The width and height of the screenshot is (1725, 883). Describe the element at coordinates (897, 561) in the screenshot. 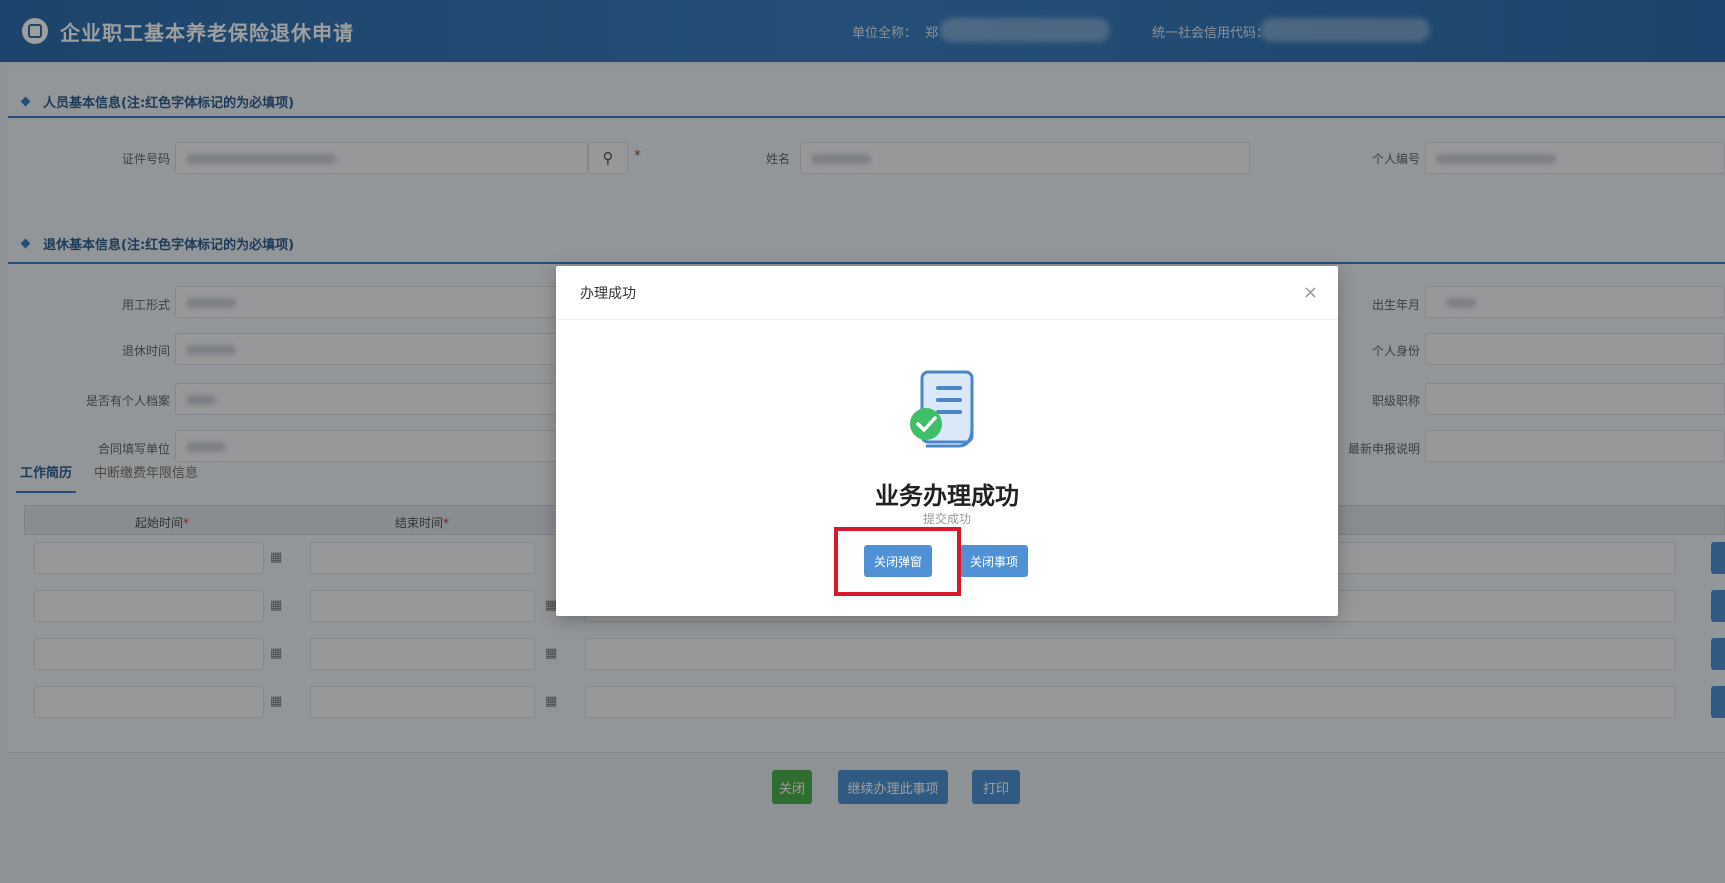

I see `highlight-box` at that location.